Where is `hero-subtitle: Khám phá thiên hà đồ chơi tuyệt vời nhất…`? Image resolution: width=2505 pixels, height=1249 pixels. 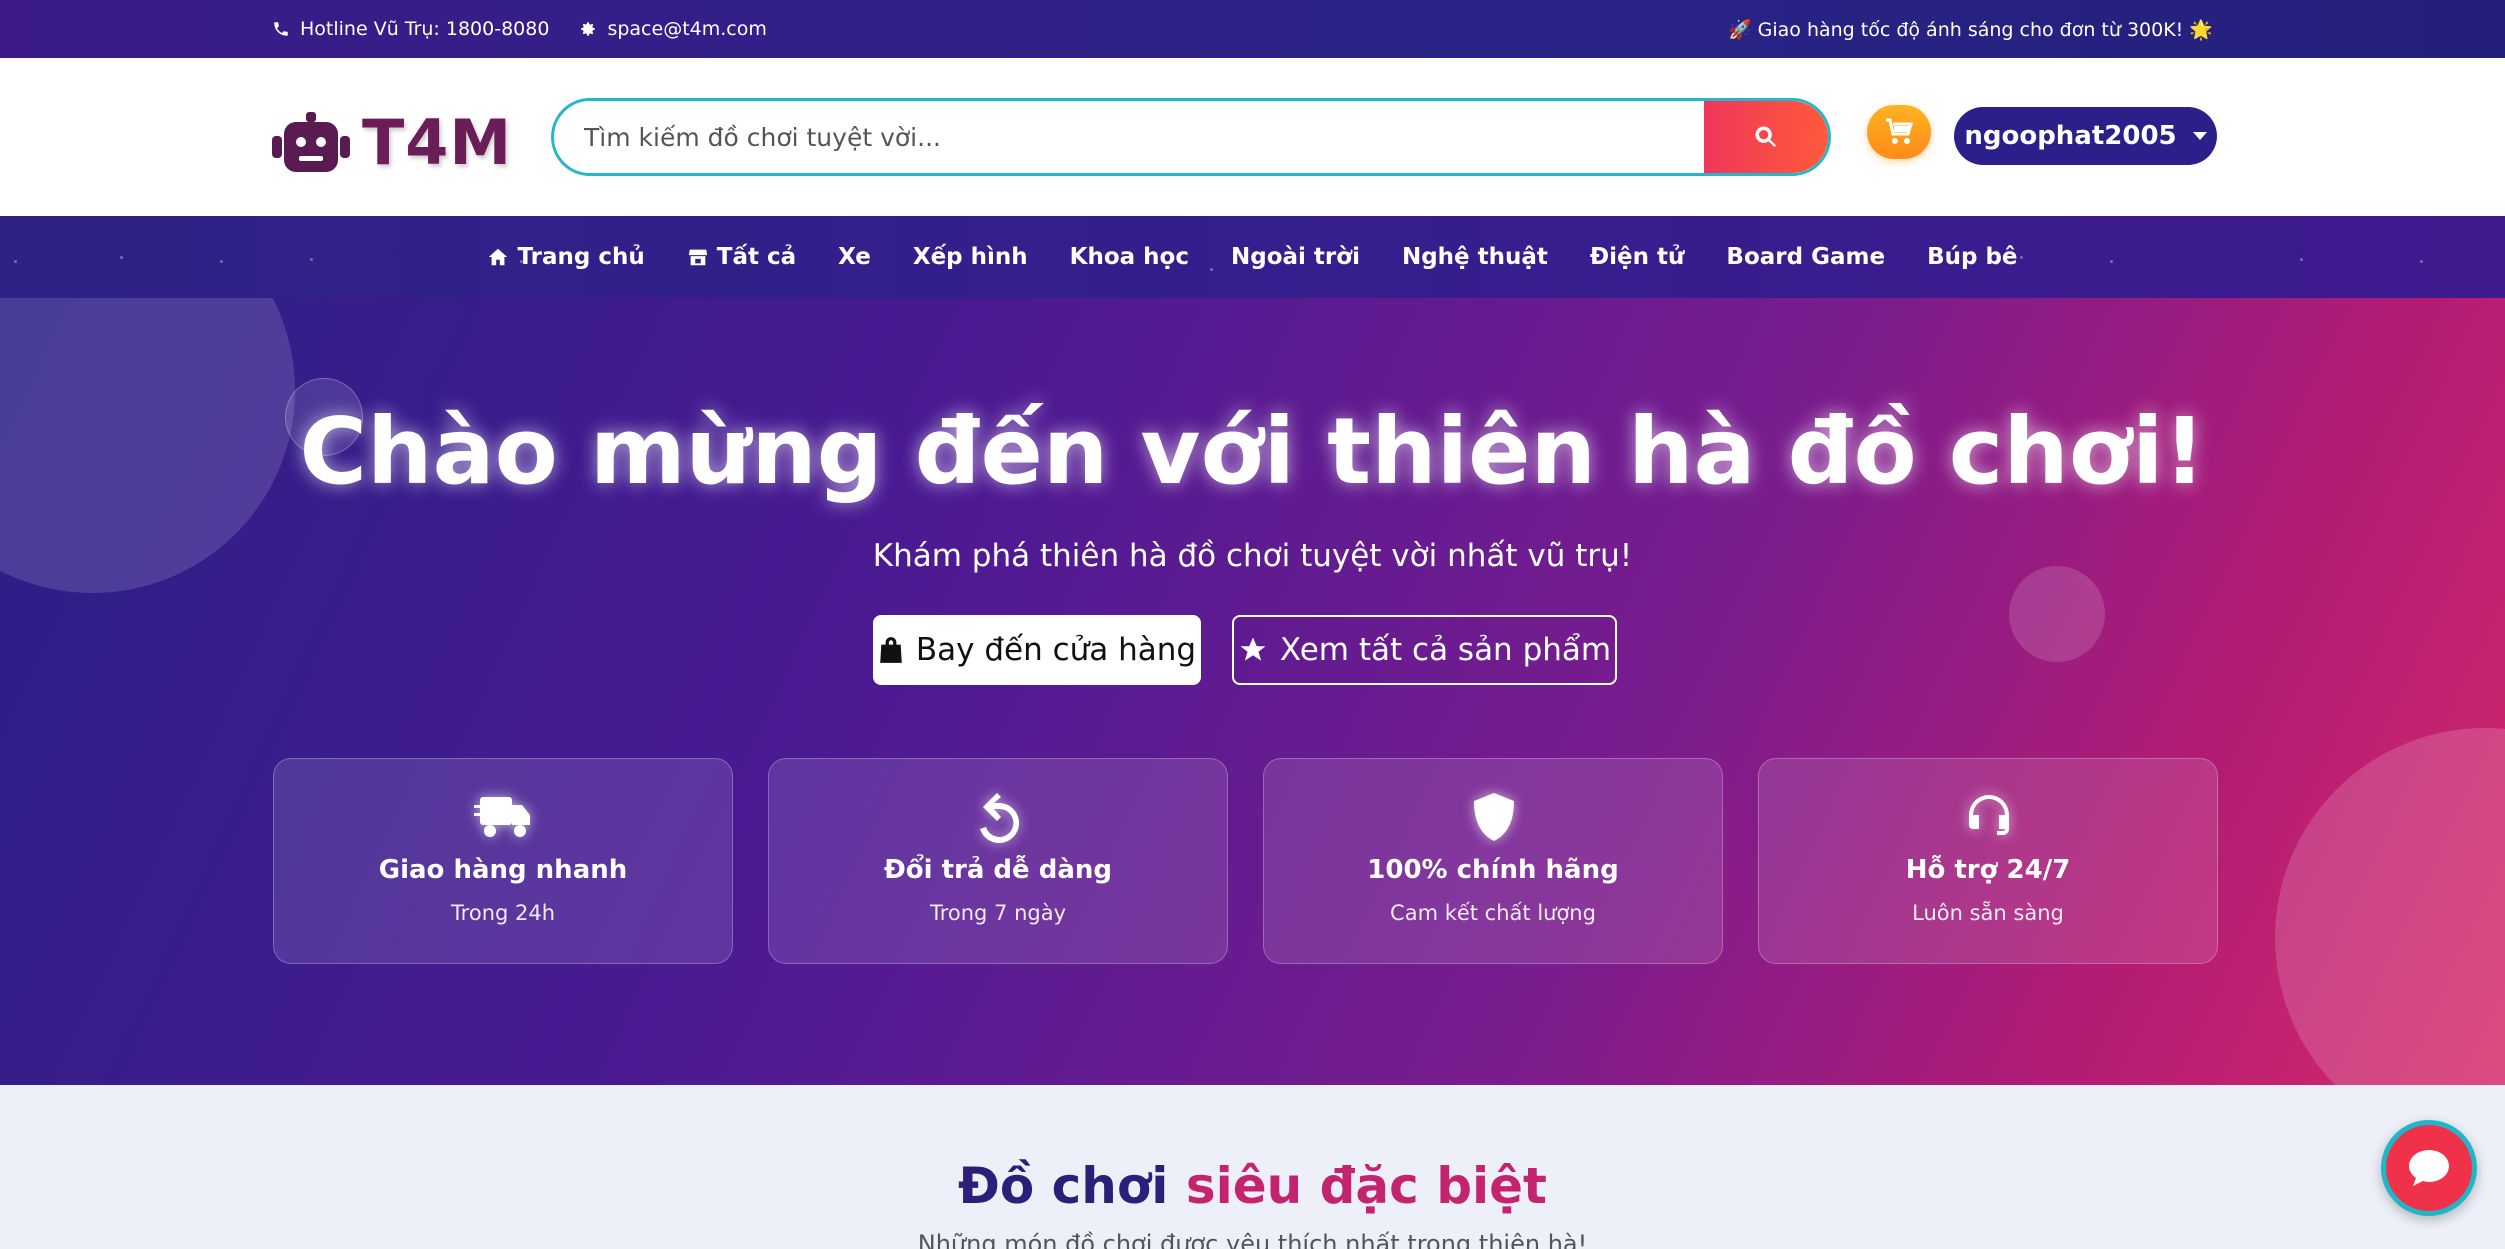
hero-subtitle: Khám phá thiên hà đồ chơi tuyệt vời nhất… is located at coordinates (1252, 556).